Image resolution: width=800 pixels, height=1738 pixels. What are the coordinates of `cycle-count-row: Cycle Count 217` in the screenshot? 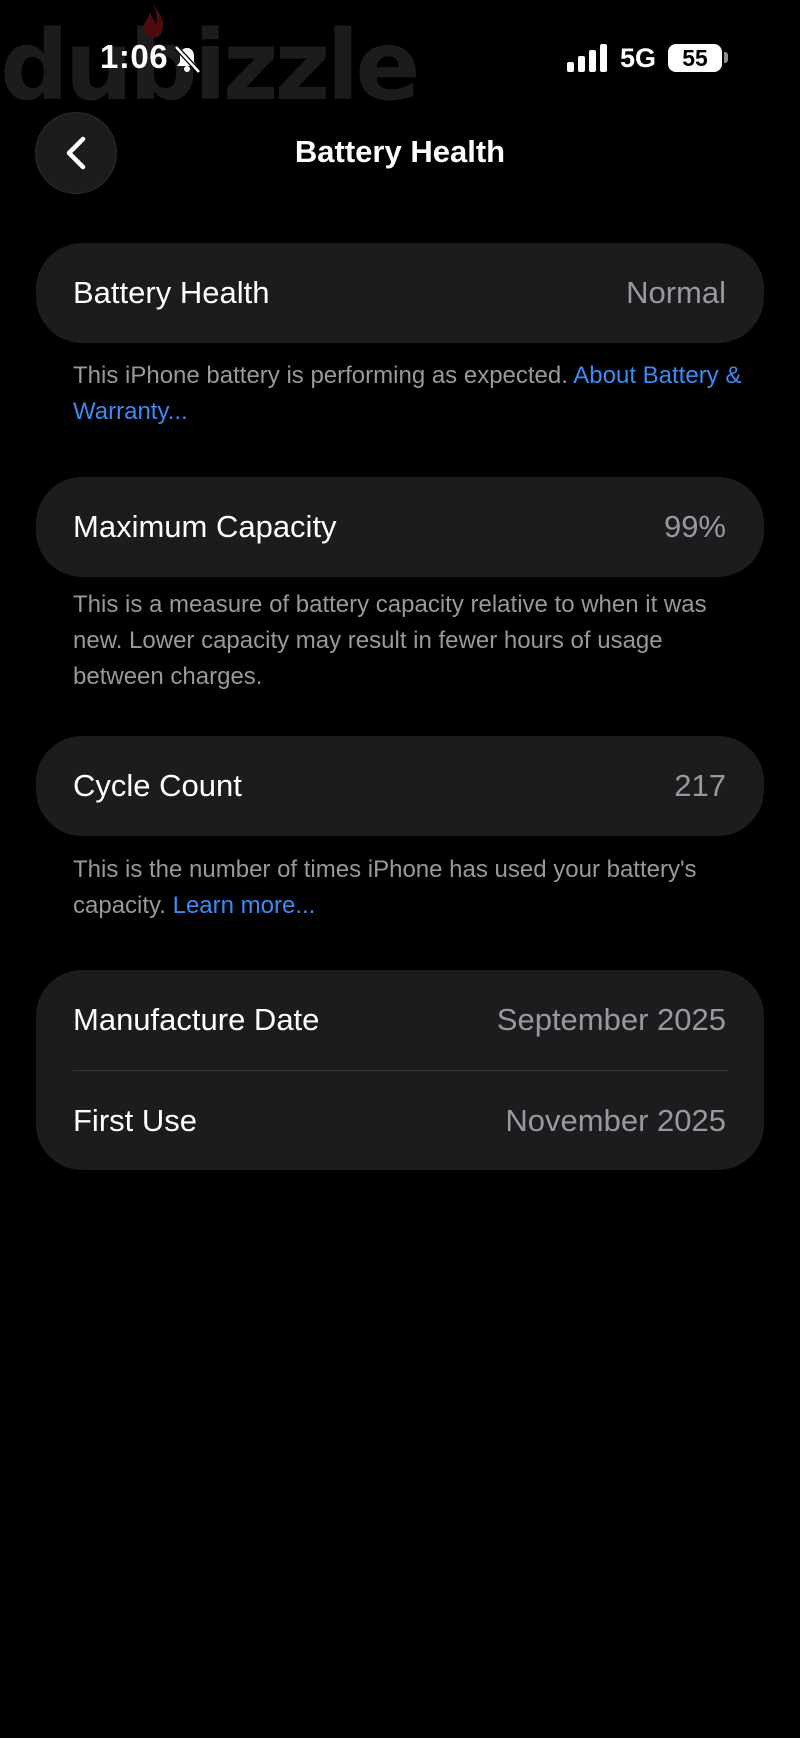 It's located at (400, 786).